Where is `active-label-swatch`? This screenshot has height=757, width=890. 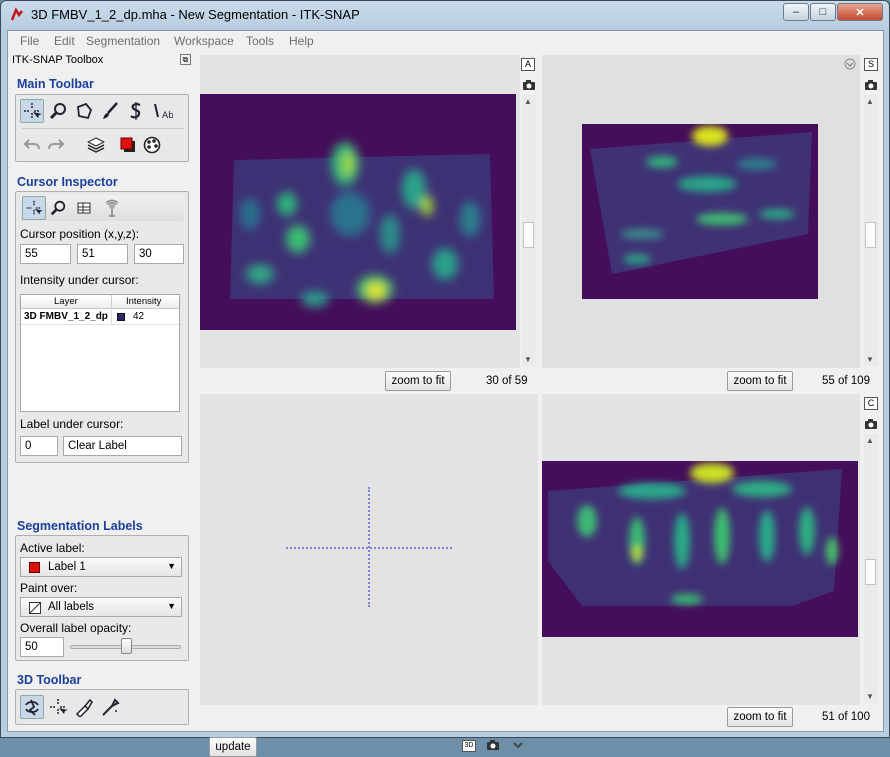
active-label-swatch is located at coordinates (34, 567).